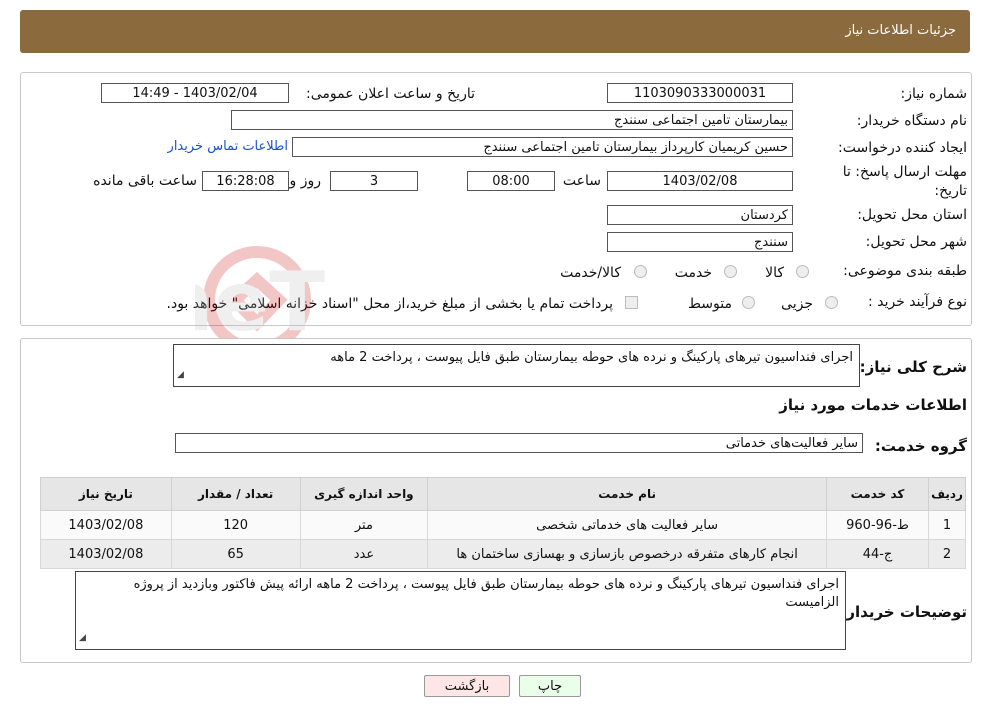 The width and height of the screenshot is (985, 719). Describe the element at coordinates (627, 525) in the screenshot. I see `cell-service-name: سایر فعالیت های خدماتی شخصی` at that location.